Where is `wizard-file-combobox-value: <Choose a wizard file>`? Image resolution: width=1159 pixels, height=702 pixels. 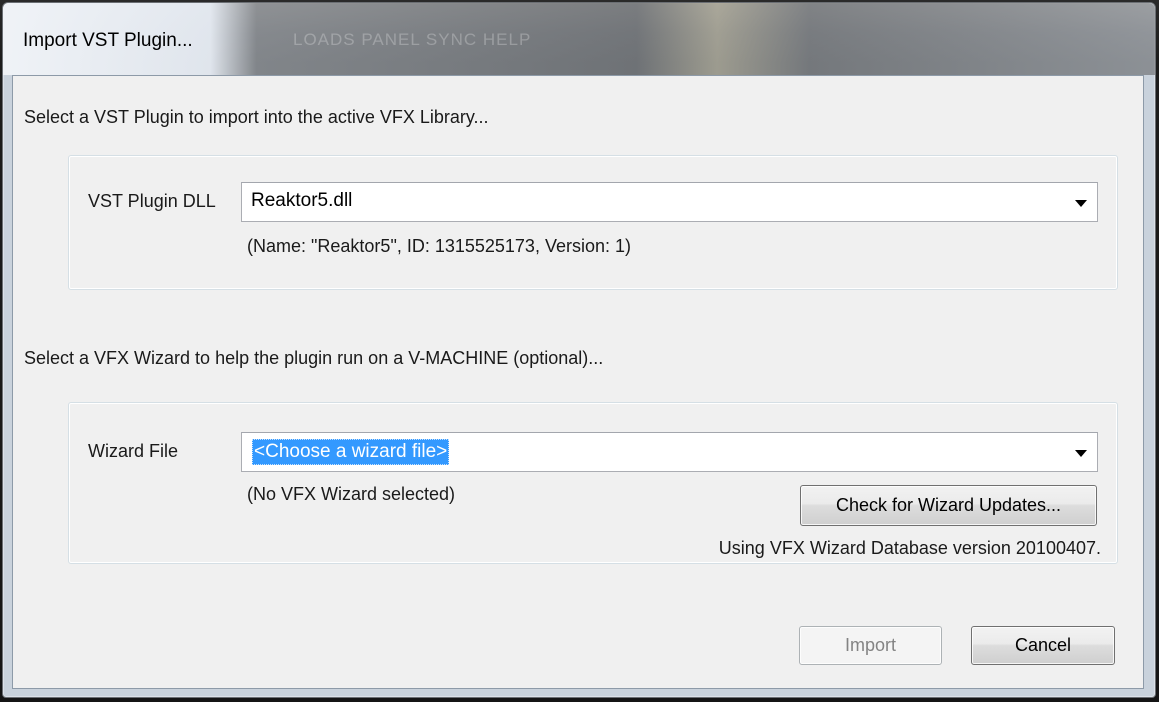 wizard-file-combobox-value: <Choose a wizard file> is located at coordinates (351, 452).